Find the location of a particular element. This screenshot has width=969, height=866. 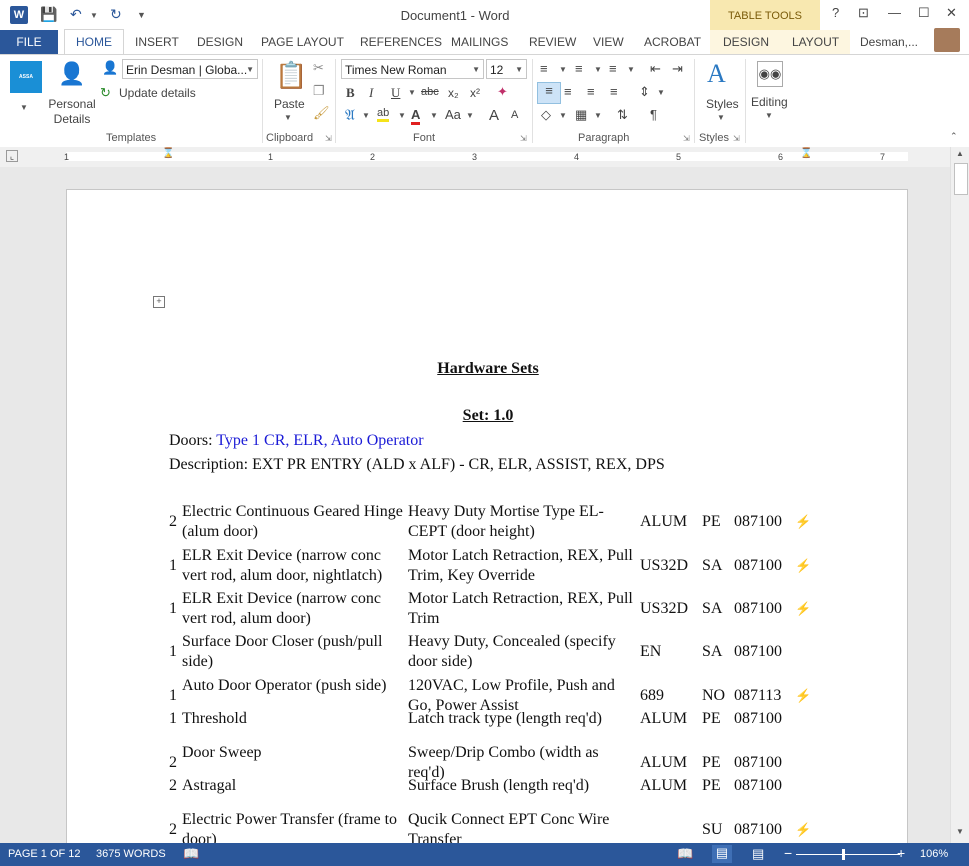

scroll-down-icon: ▼ is located at coordinates (960, 831).